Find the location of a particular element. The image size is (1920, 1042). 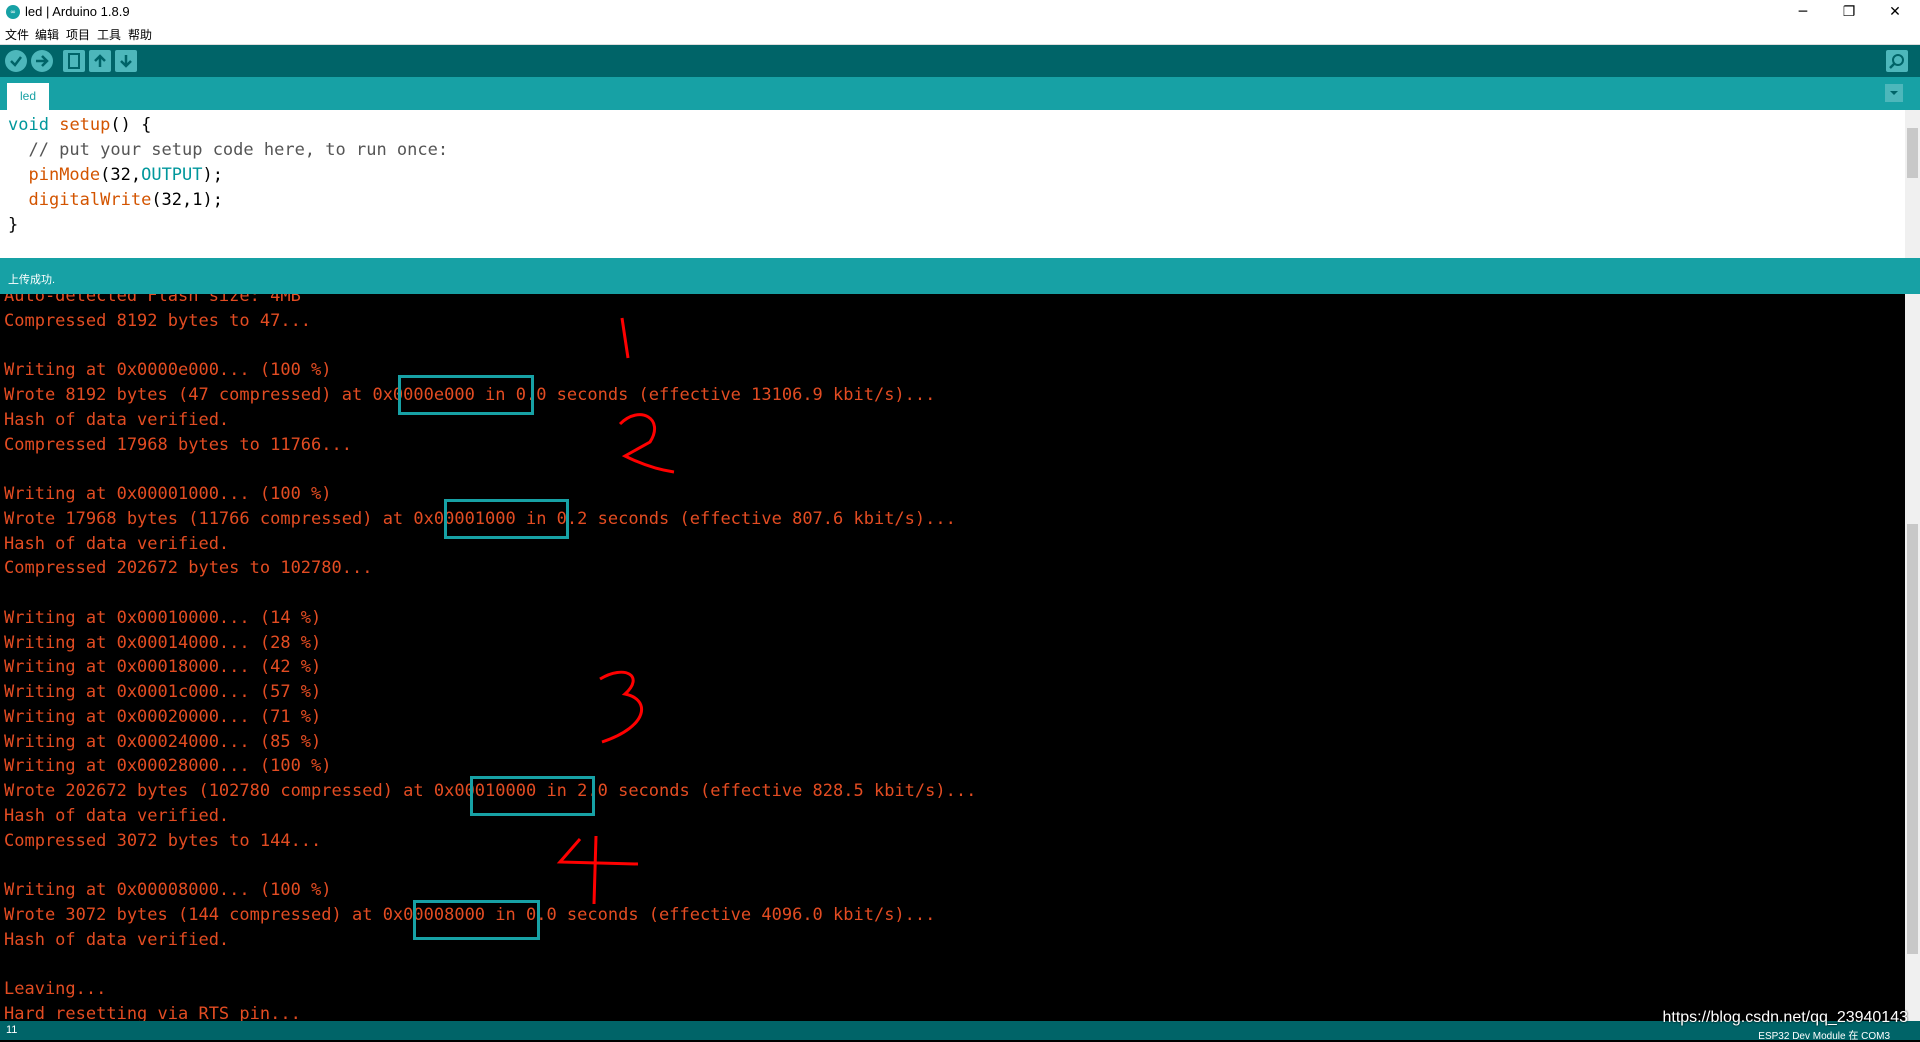

window-title: led | Arduino 1.8.9 is located at coordinates (77, 11).